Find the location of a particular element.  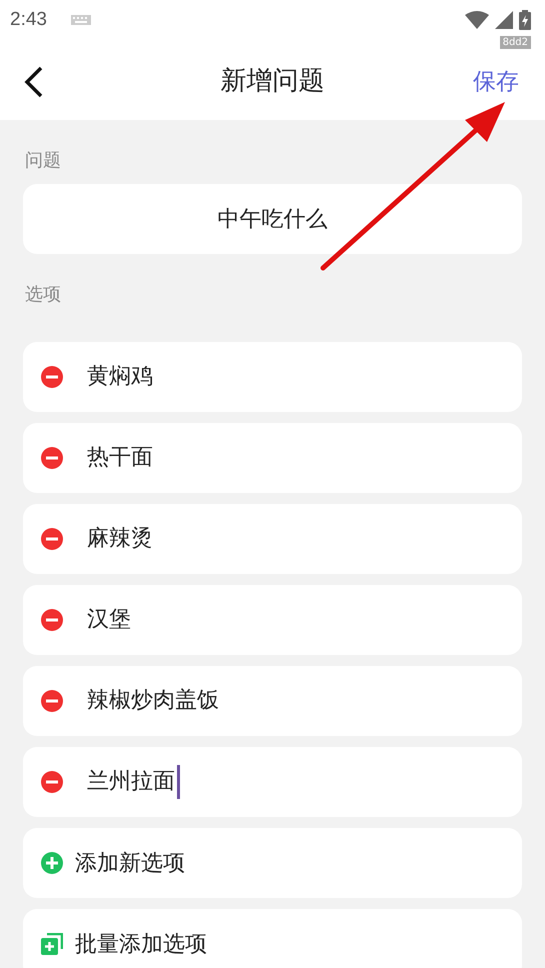

option-field: 麻辣烫 is located at coordinates (272, 539).